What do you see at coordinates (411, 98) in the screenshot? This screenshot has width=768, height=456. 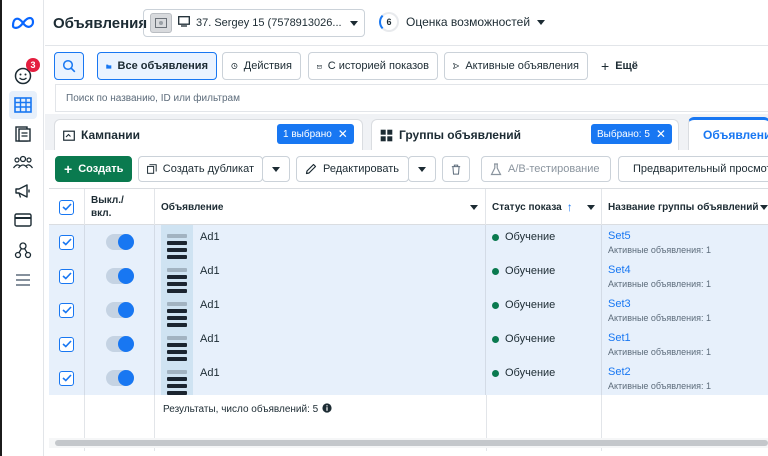 I see `search-input: Поиск по названию, ID или фильтрам` at bounding box center [411, 98].